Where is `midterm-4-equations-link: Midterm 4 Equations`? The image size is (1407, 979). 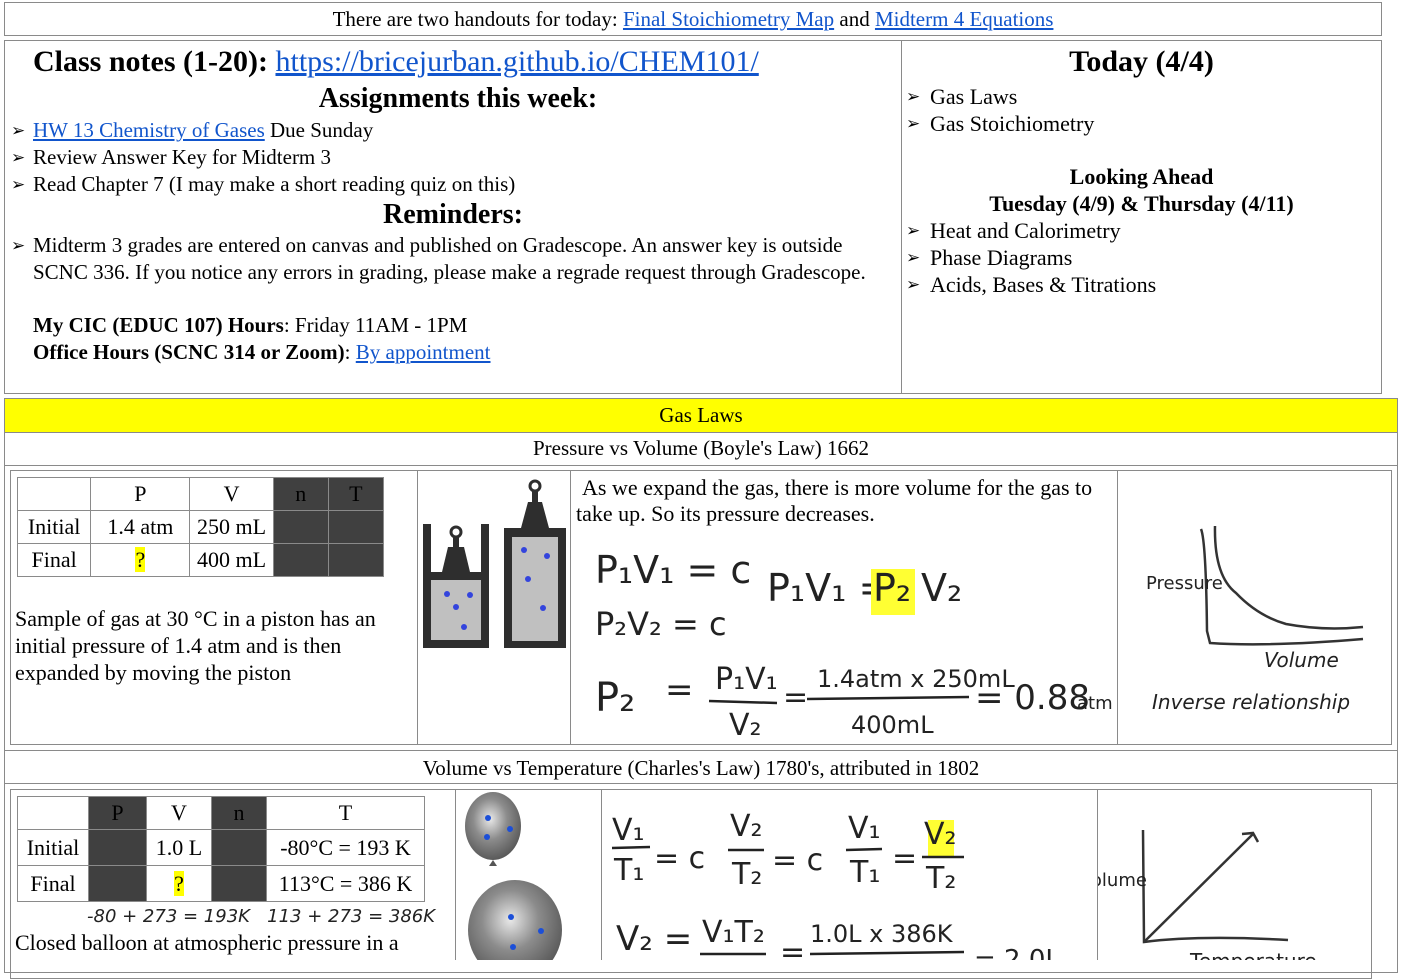
midterm-4-equations-link: Midterm 4 Equations is located at coordinates (964, 19).